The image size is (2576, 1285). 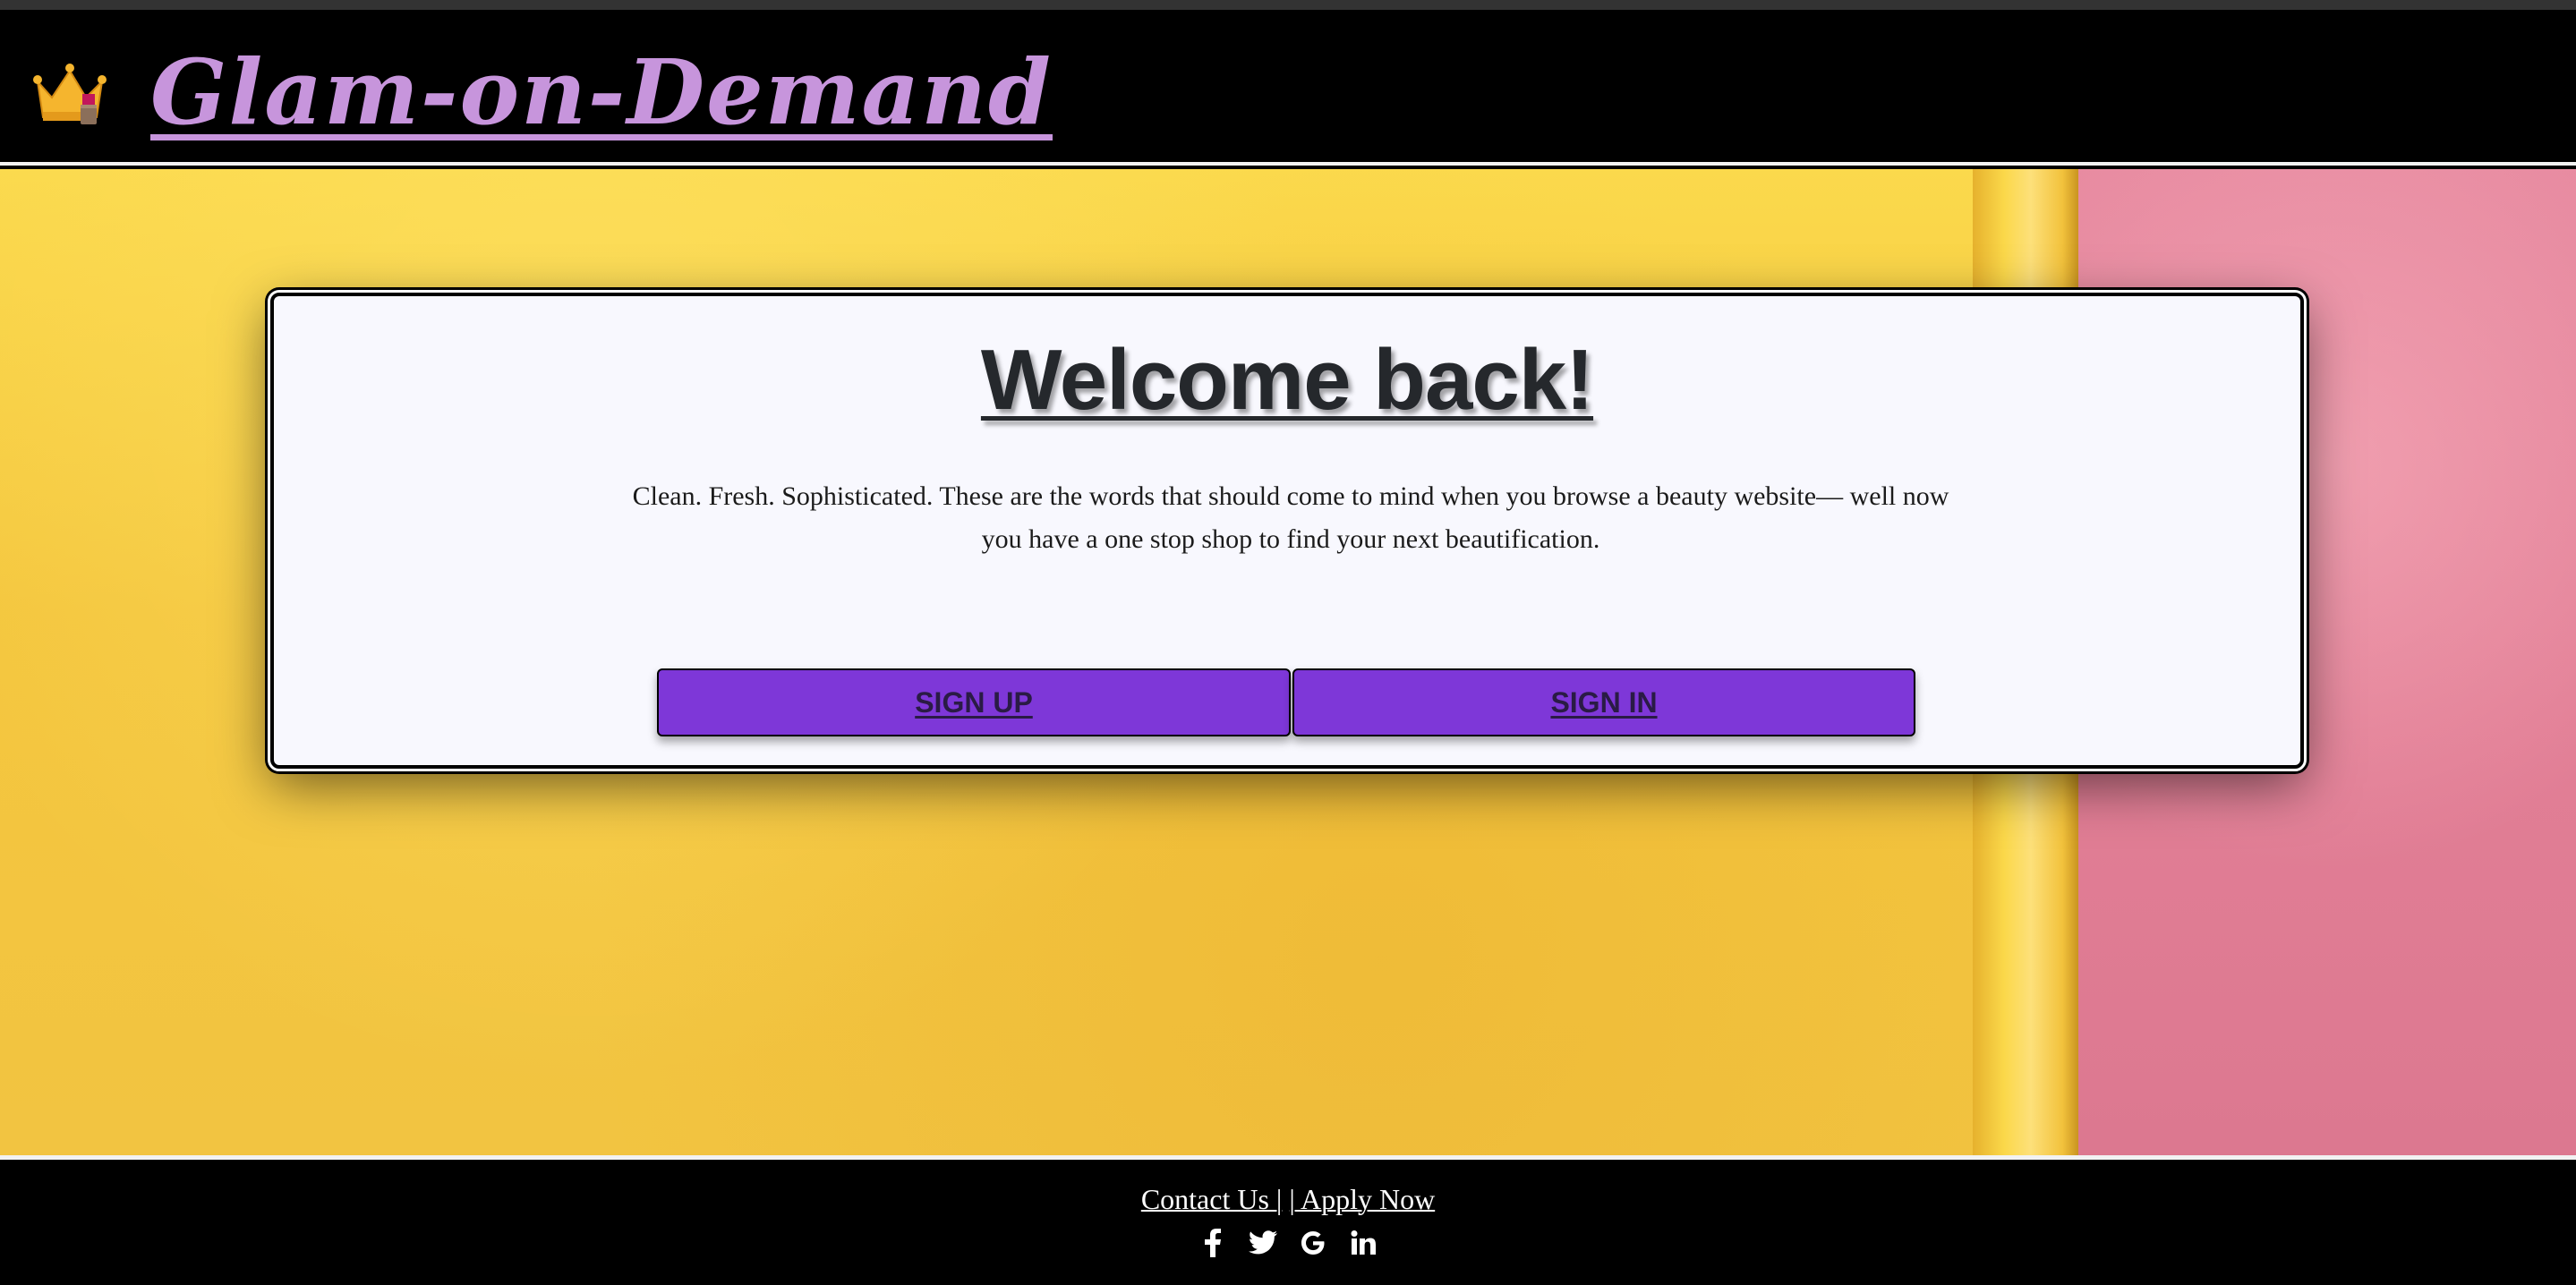 What do you see at coordinates (1288, 1243) in the screenshot?
I see `social-links` at bounding box center [1288, 1243].